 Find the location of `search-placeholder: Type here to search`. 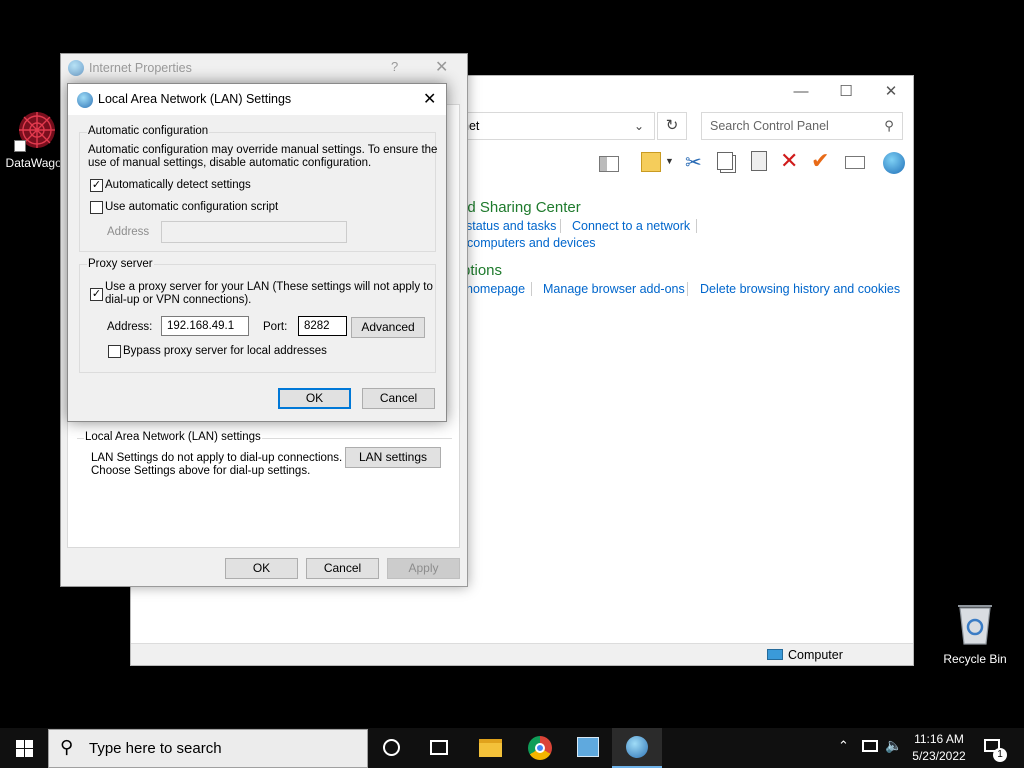

search-placeholder: Type here to search is located at coordinates (155, 748).